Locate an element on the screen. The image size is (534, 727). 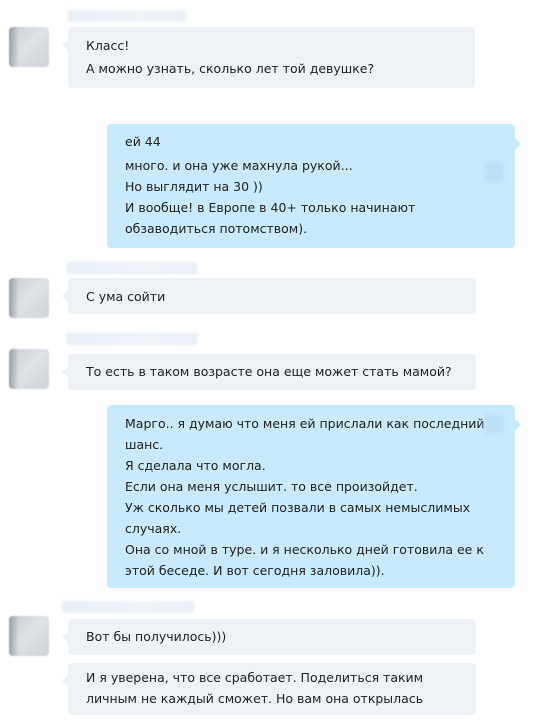
message-text: случаях. is located at coordinates (153, 528).